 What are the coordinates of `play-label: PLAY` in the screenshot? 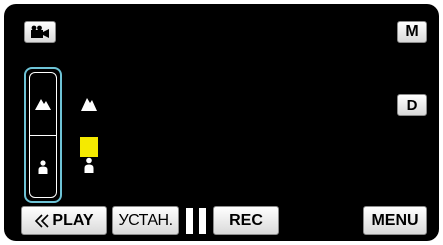 It's located at (73, 220).